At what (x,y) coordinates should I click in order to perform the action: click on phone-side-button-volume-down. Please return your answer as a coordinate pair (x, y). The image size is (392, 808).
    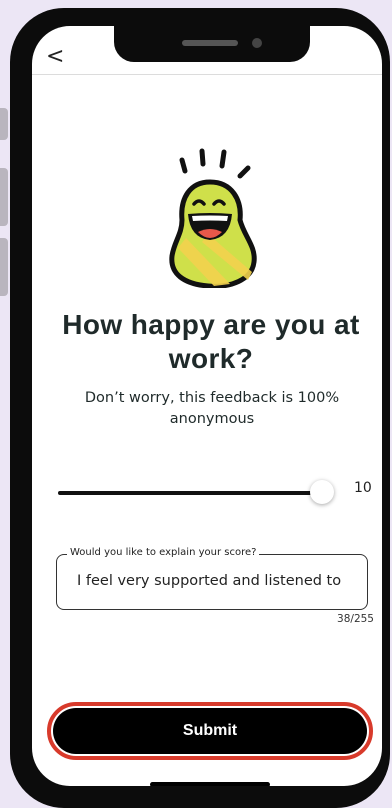
    Looking at the image, I should click on (4, 267).